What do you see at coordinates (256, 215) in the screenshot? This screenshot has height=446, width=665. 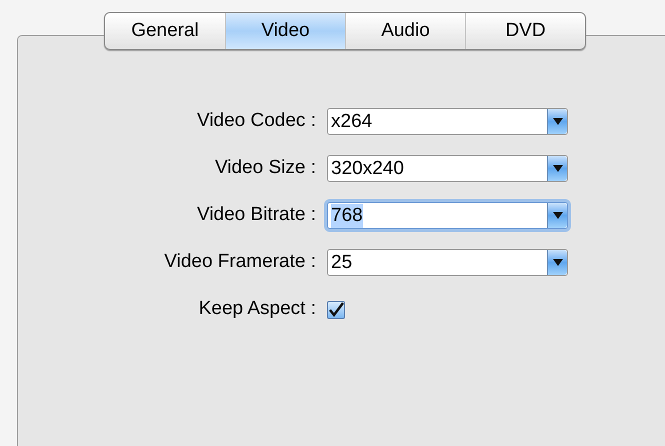 I see `field-label: Video Bitrate :` at bounding box center [256, 215].